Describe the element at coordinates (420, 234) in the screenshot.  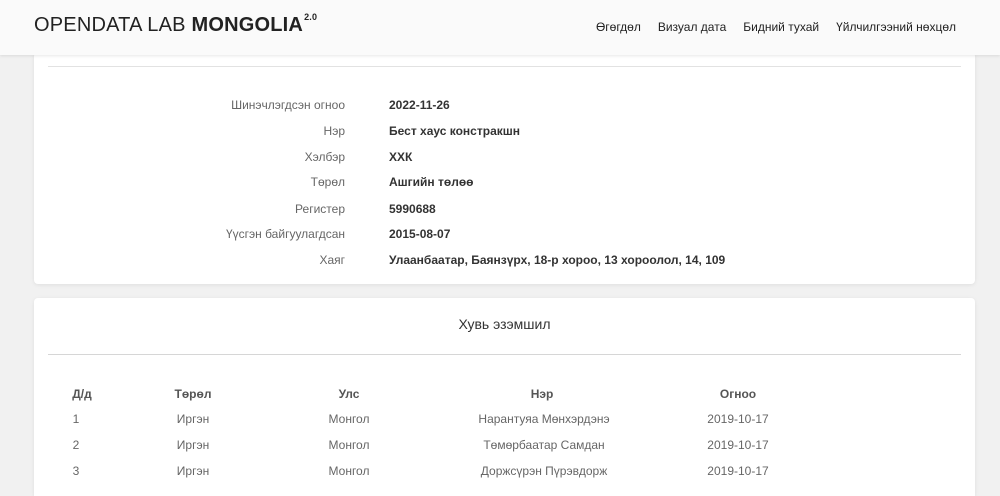
I see `info-value: 2015-08-07` at that location.